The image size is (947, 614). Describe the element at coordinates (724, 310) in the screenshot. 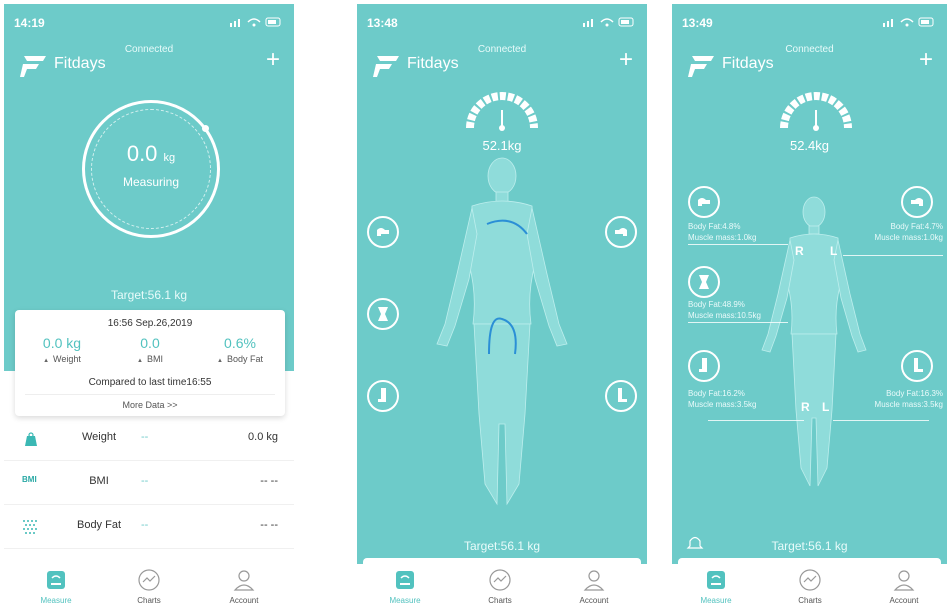

I see `trunk-stats: Body Fat:48.9% Muscle mass:10.5kg` at that location.